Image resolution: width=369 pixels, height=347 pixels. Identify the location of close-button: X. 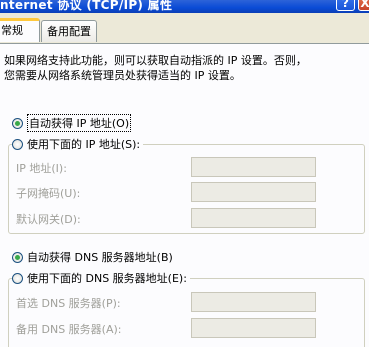
(363, 5).